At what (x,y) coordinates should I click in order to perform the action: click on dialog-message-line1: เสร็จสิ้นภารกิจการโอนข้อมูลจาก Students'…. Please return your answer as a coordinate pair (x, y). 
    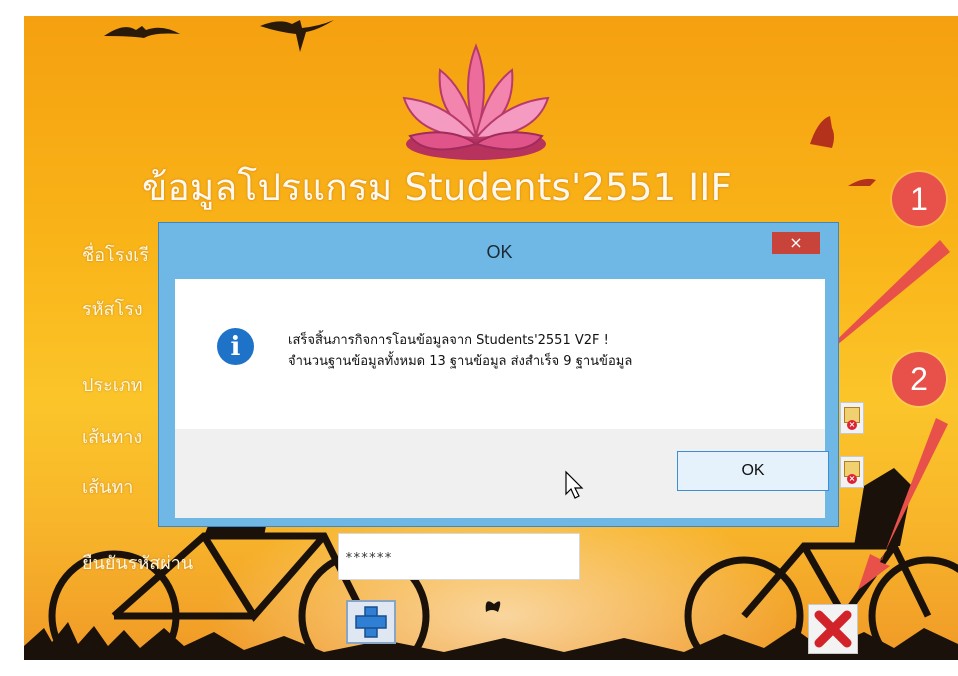
    Looking at the image, I should click on (448, 340).